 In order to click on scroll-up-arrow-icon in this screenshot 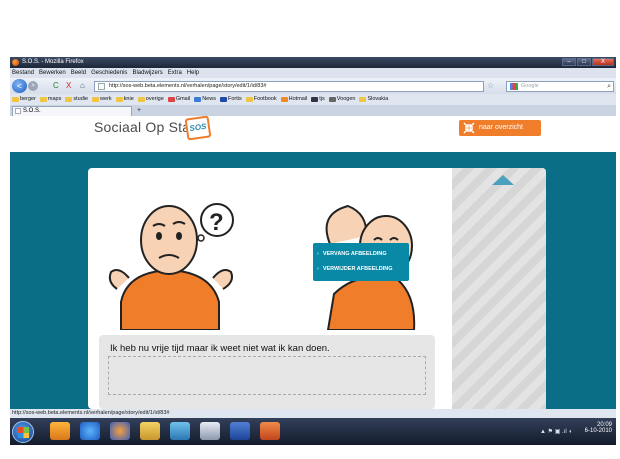, I will do `click(503, 180)`.